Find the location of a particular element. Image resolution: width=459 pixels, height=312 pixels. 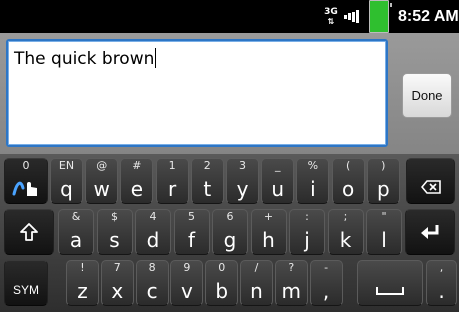

key-w: @ w is located at coordinates (102, 181).